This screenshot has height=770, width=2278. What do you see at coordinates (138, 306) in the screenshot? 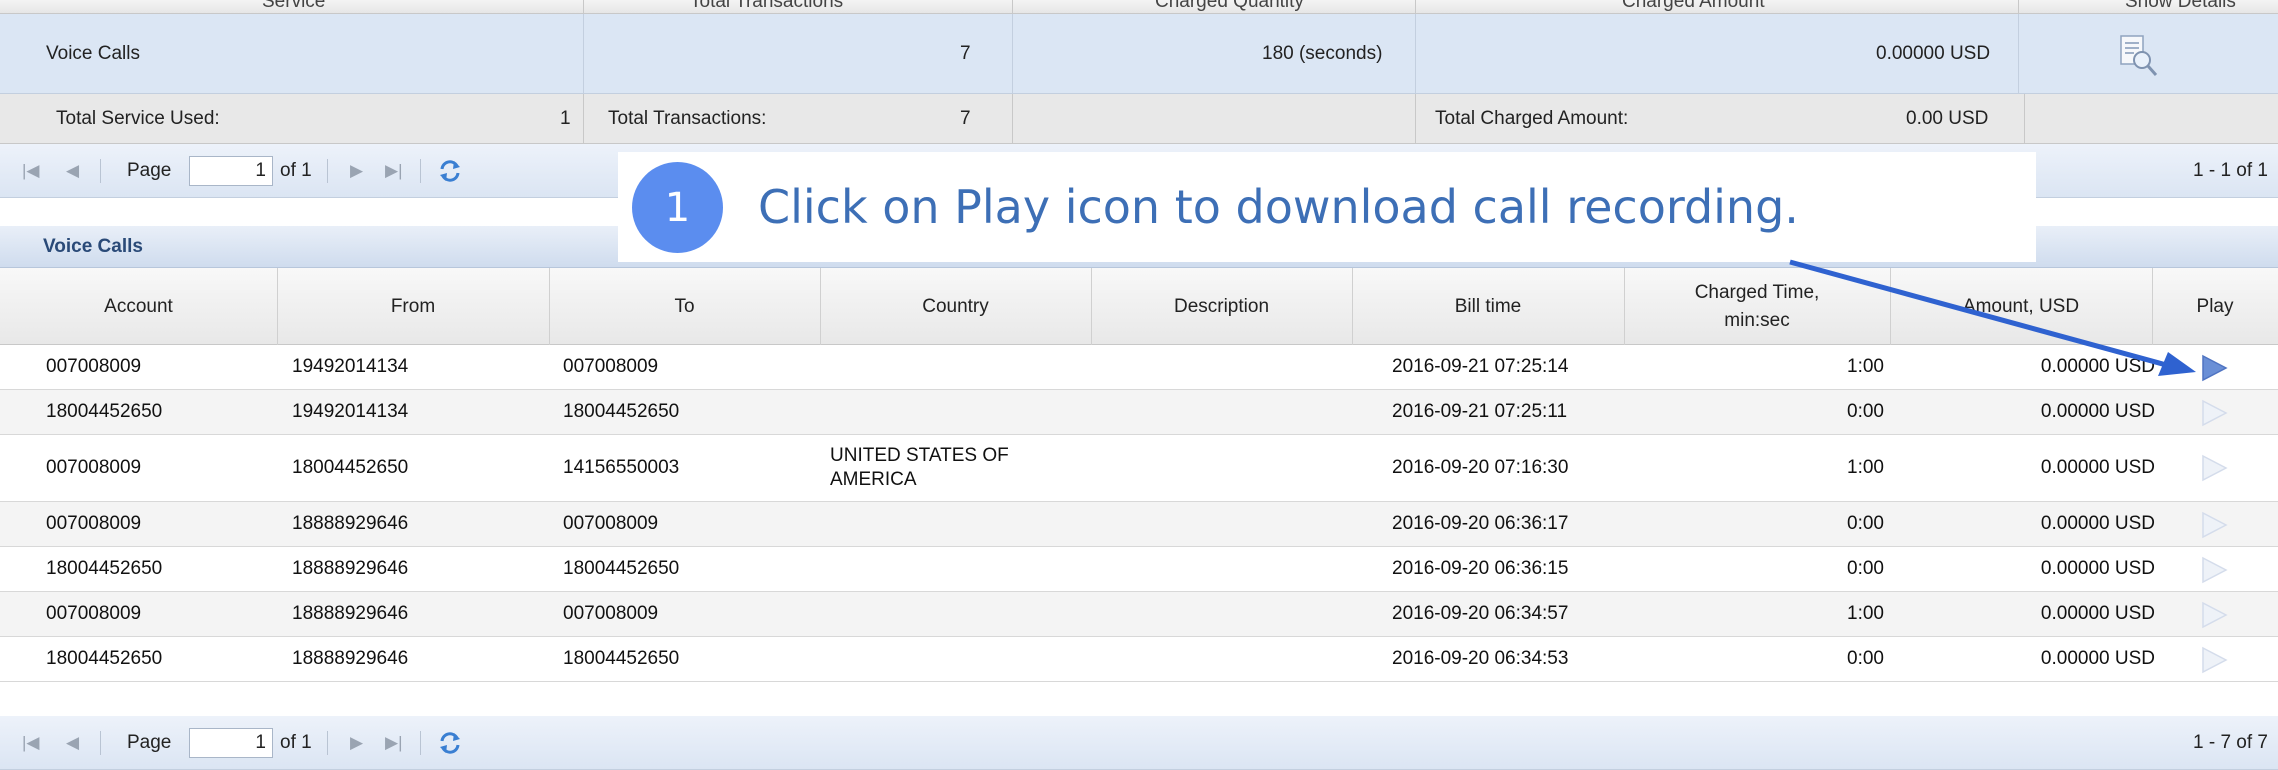
I see `col-account: Account` at bounding box center [138, 306].